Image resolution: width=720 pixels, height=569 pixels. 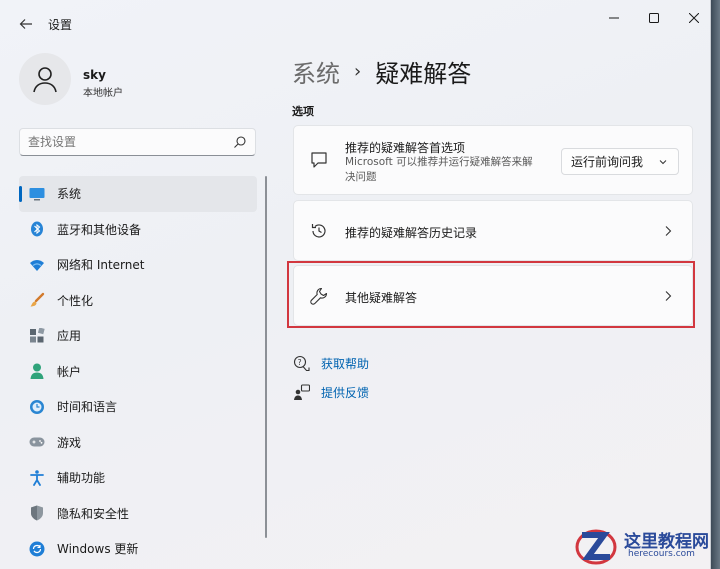 What do you see at coordinates (319, 231) in the screenshot?
I see `history-icon` at bounding box center [319, 231].